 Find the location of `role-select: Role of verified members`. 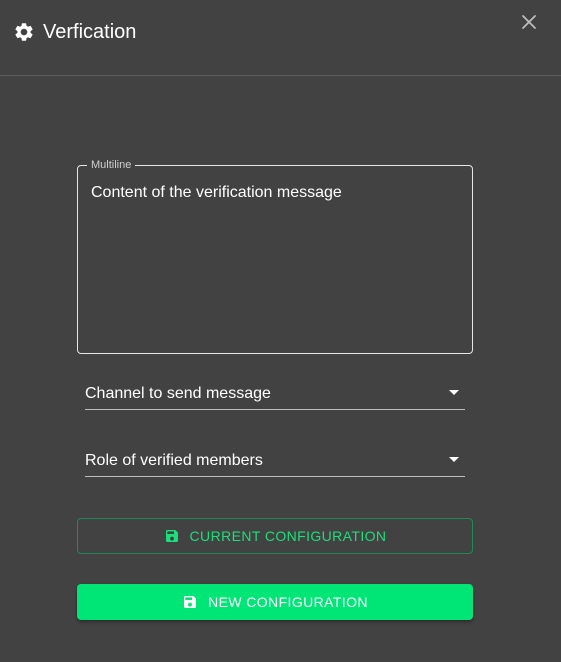

role-select: Role of verified members is located at coordinates (275, 457).